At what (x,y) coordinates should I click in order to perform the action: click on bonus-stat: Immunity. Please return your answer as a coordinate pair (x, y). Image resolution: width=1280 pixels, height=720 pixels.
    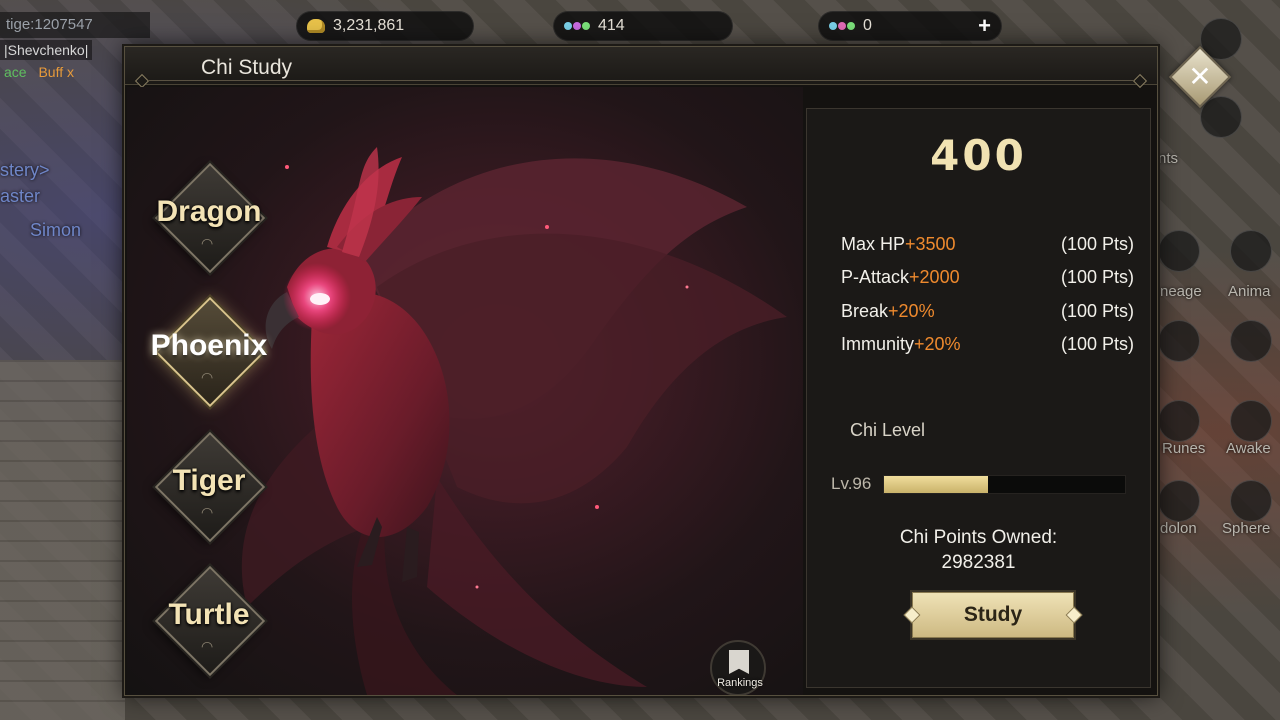
    Looking at the image, I should click on (878, 344).